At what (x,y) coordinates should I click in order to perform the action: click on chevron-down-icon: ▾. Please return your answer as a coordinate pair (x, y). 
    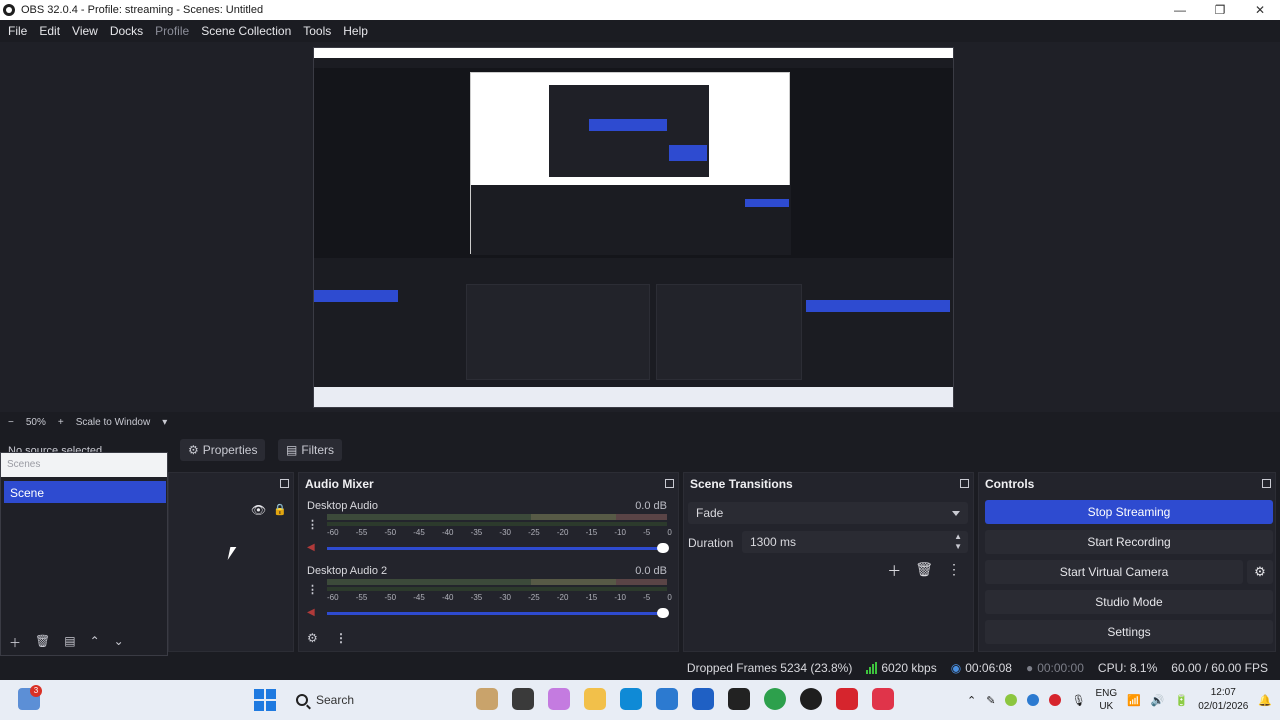
    Looking at the image, I should click on (164, 422).